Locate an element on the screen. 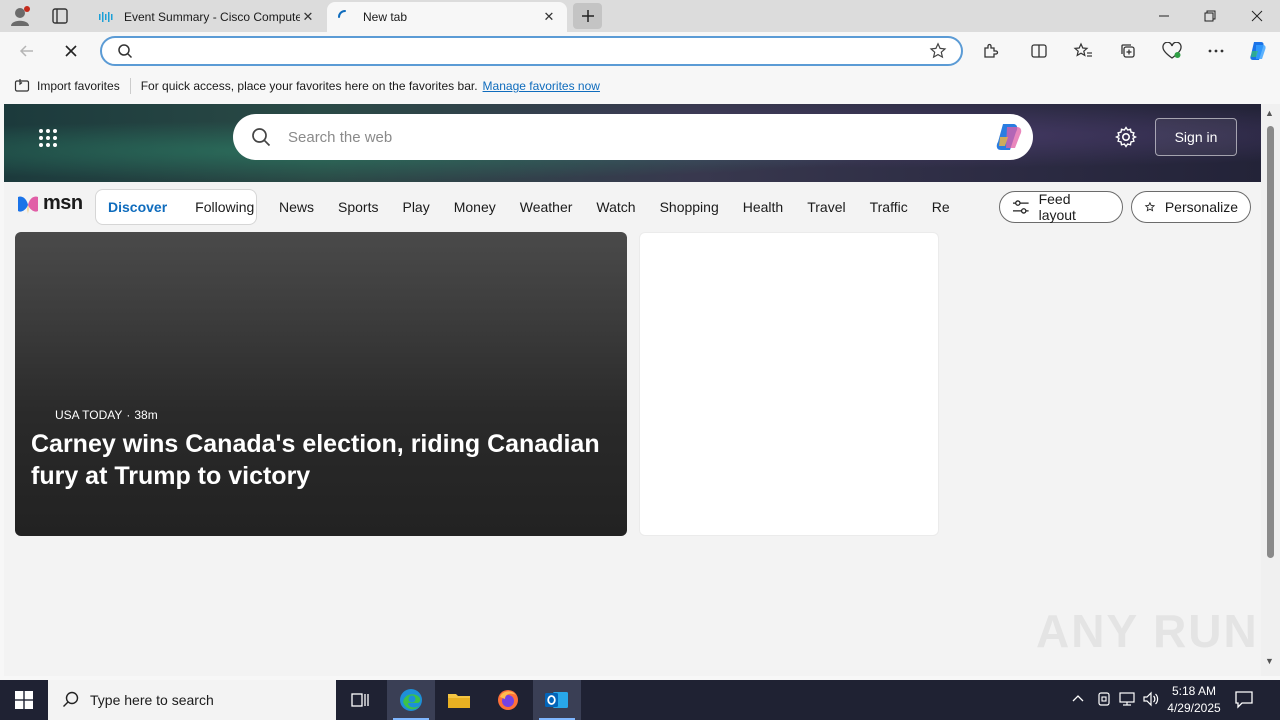 The height and width of the screenshot is (720, 1280). firefox-icon is located at coordinates (508, 700).